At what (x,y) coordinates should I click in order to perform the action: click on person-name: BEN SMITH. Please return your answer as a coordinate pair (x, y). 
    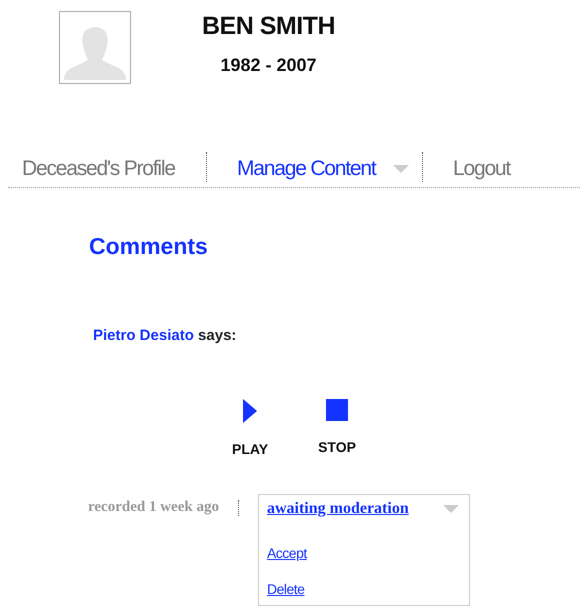
    Looking at the image, I should click on (268, 26).